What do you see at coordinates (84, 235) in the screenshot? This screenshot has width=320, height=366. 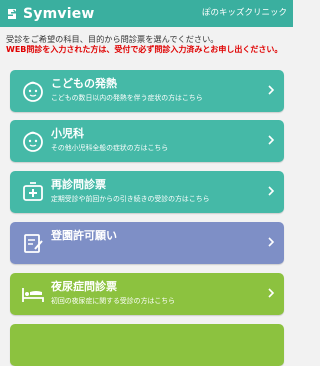 I see `card-title: 登園許可願い` at bounding box center [84, 235].